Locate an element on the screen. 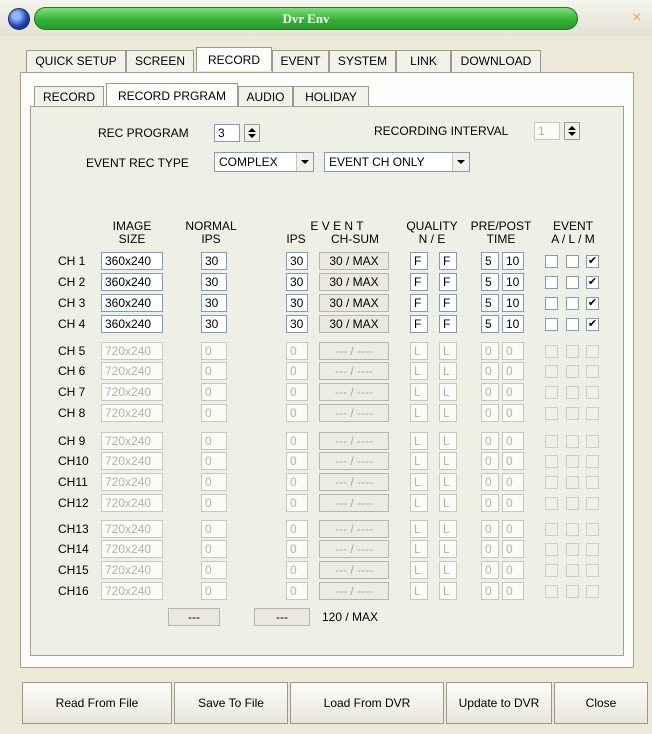 This screenshot has width=652, height=734. post-time-field: 10 is located at coordinates (513, 282).